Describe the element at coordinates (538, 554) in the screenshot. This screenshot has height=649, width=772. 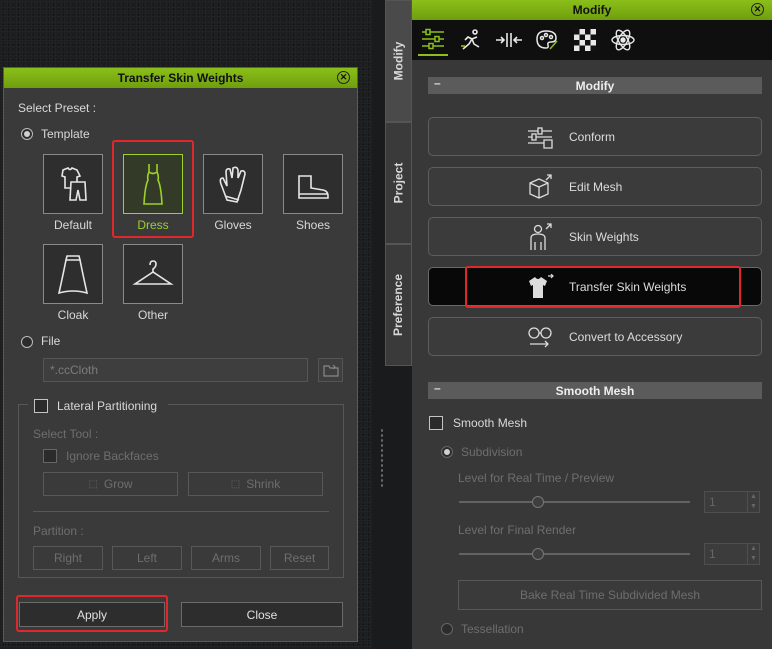
I see `level-final-knob` at that location.